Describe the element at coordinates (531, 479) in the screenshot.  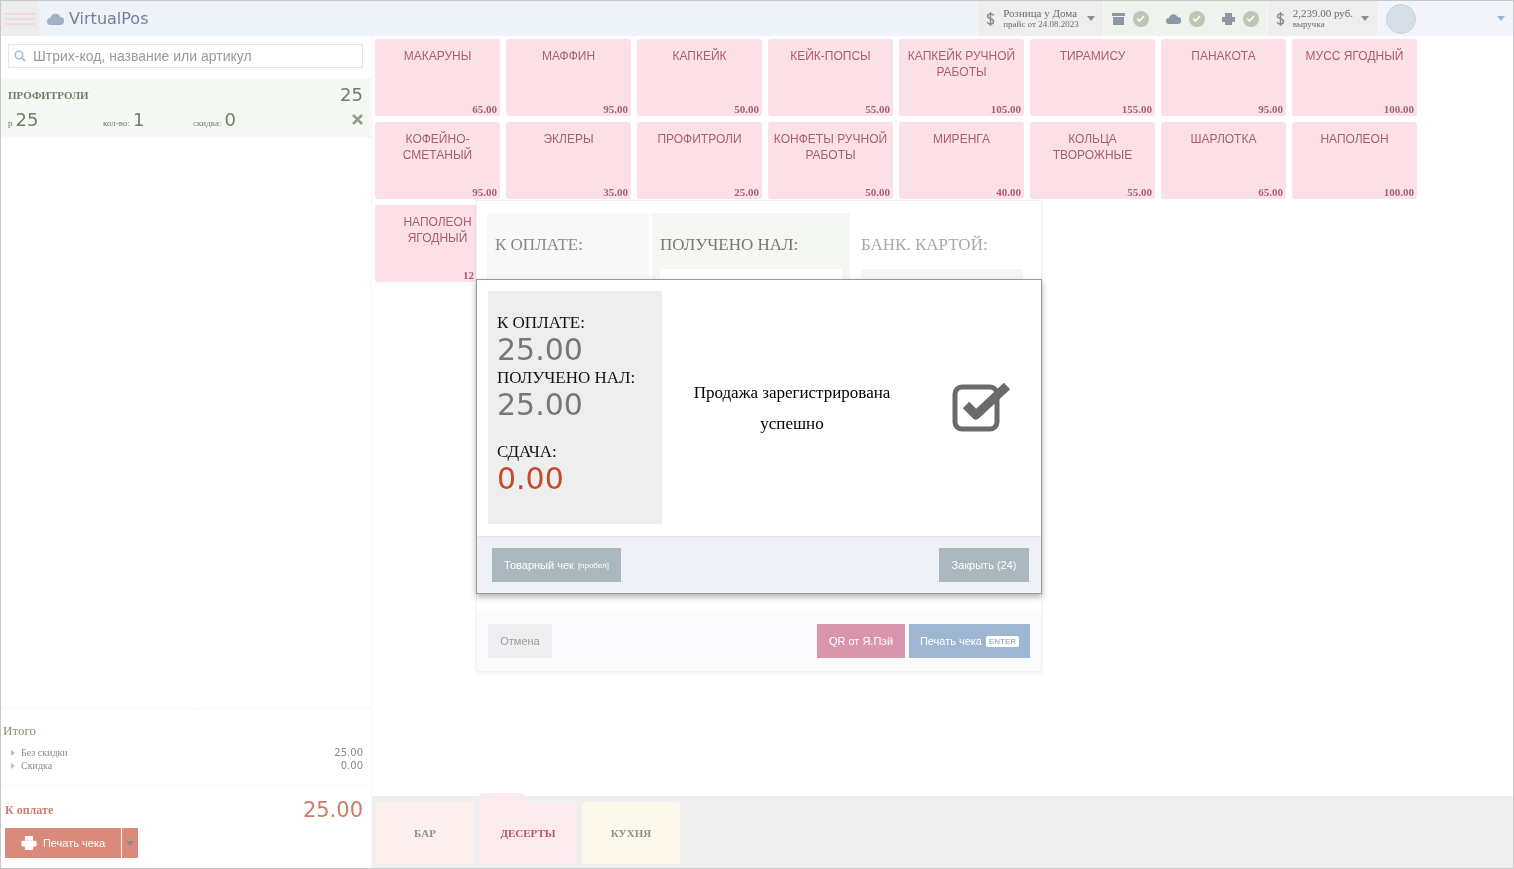
I see `amount-value: 0.00` at that location.